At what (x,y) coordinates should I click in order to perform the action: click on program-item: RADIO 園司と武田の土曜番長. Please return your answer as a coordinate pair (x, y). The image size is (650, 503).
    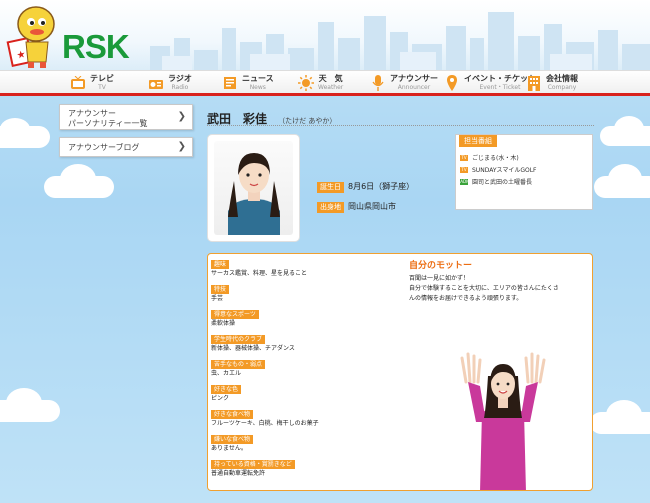
    Looking at the image, I should click on (495, 181).